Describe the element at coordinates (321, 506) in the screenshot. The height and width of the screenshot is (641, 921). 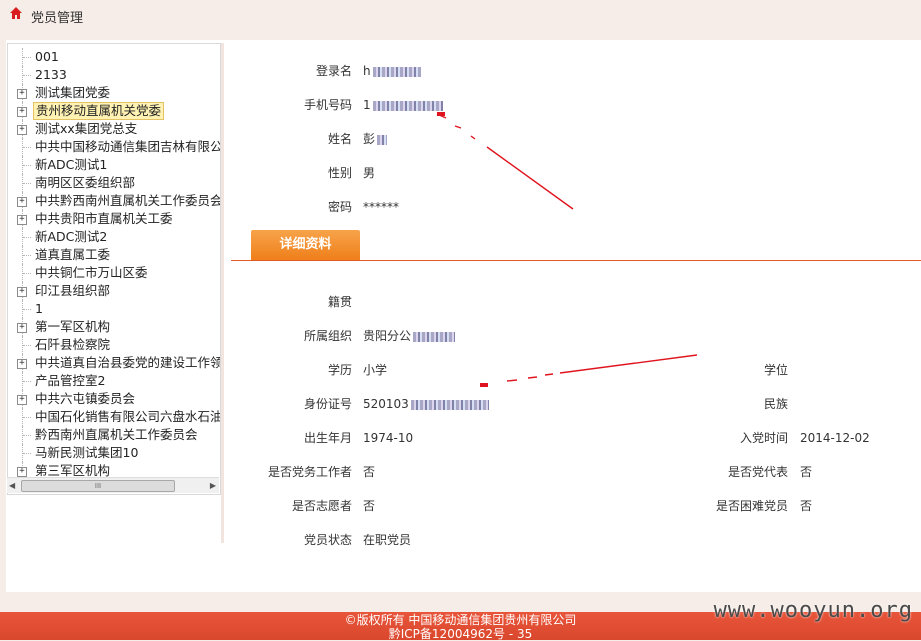
I see `volunteer-label: 是否志愿者` at that location.